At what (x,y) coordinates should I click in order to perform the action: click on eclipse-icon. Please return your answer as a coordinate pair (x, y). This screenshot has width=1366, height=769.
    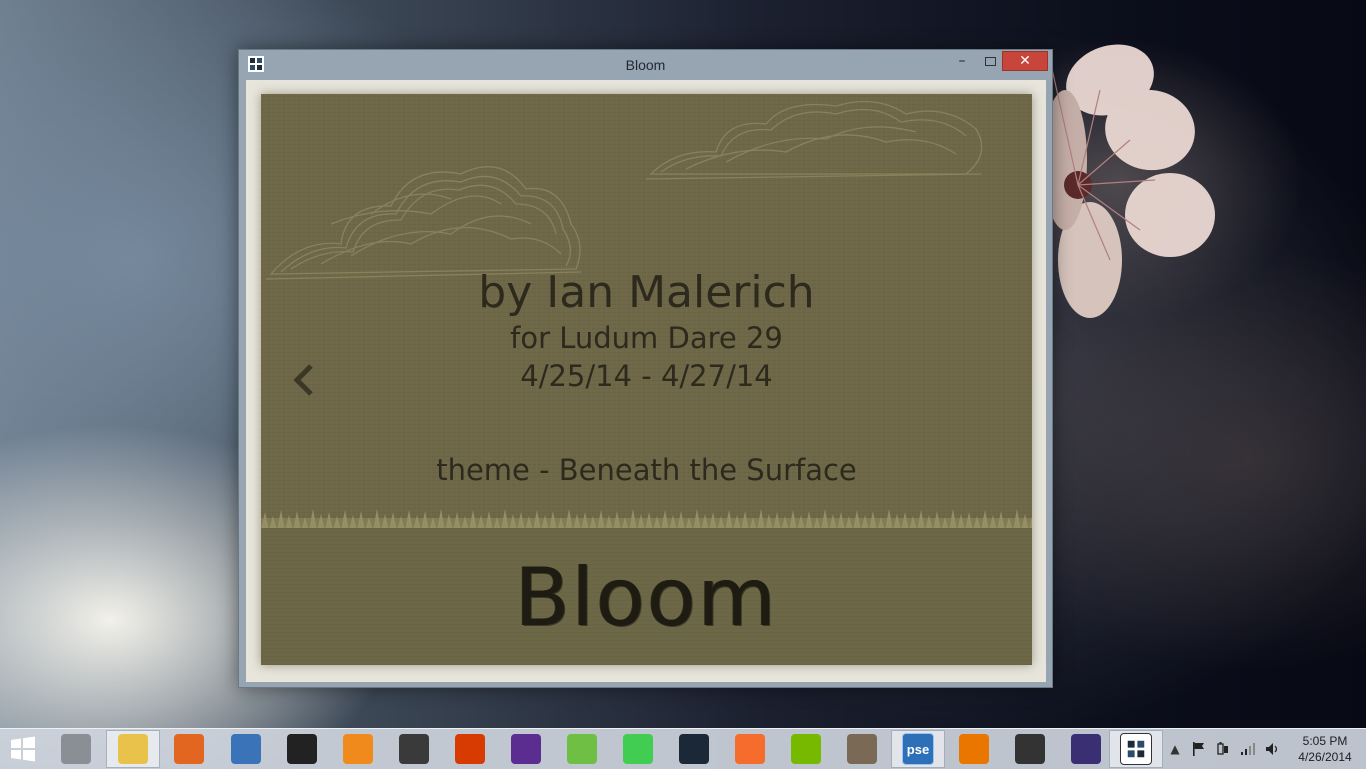
    Looking at the image, I should click on (1086, 749).